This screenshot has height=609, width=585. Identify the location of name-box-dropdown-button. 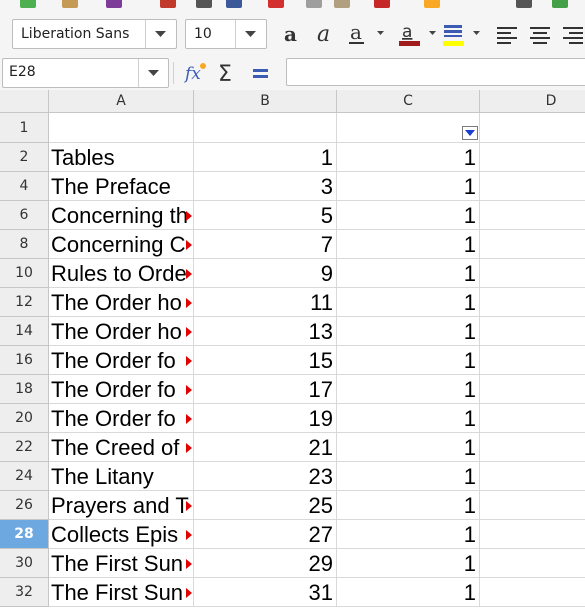
(153, 73).